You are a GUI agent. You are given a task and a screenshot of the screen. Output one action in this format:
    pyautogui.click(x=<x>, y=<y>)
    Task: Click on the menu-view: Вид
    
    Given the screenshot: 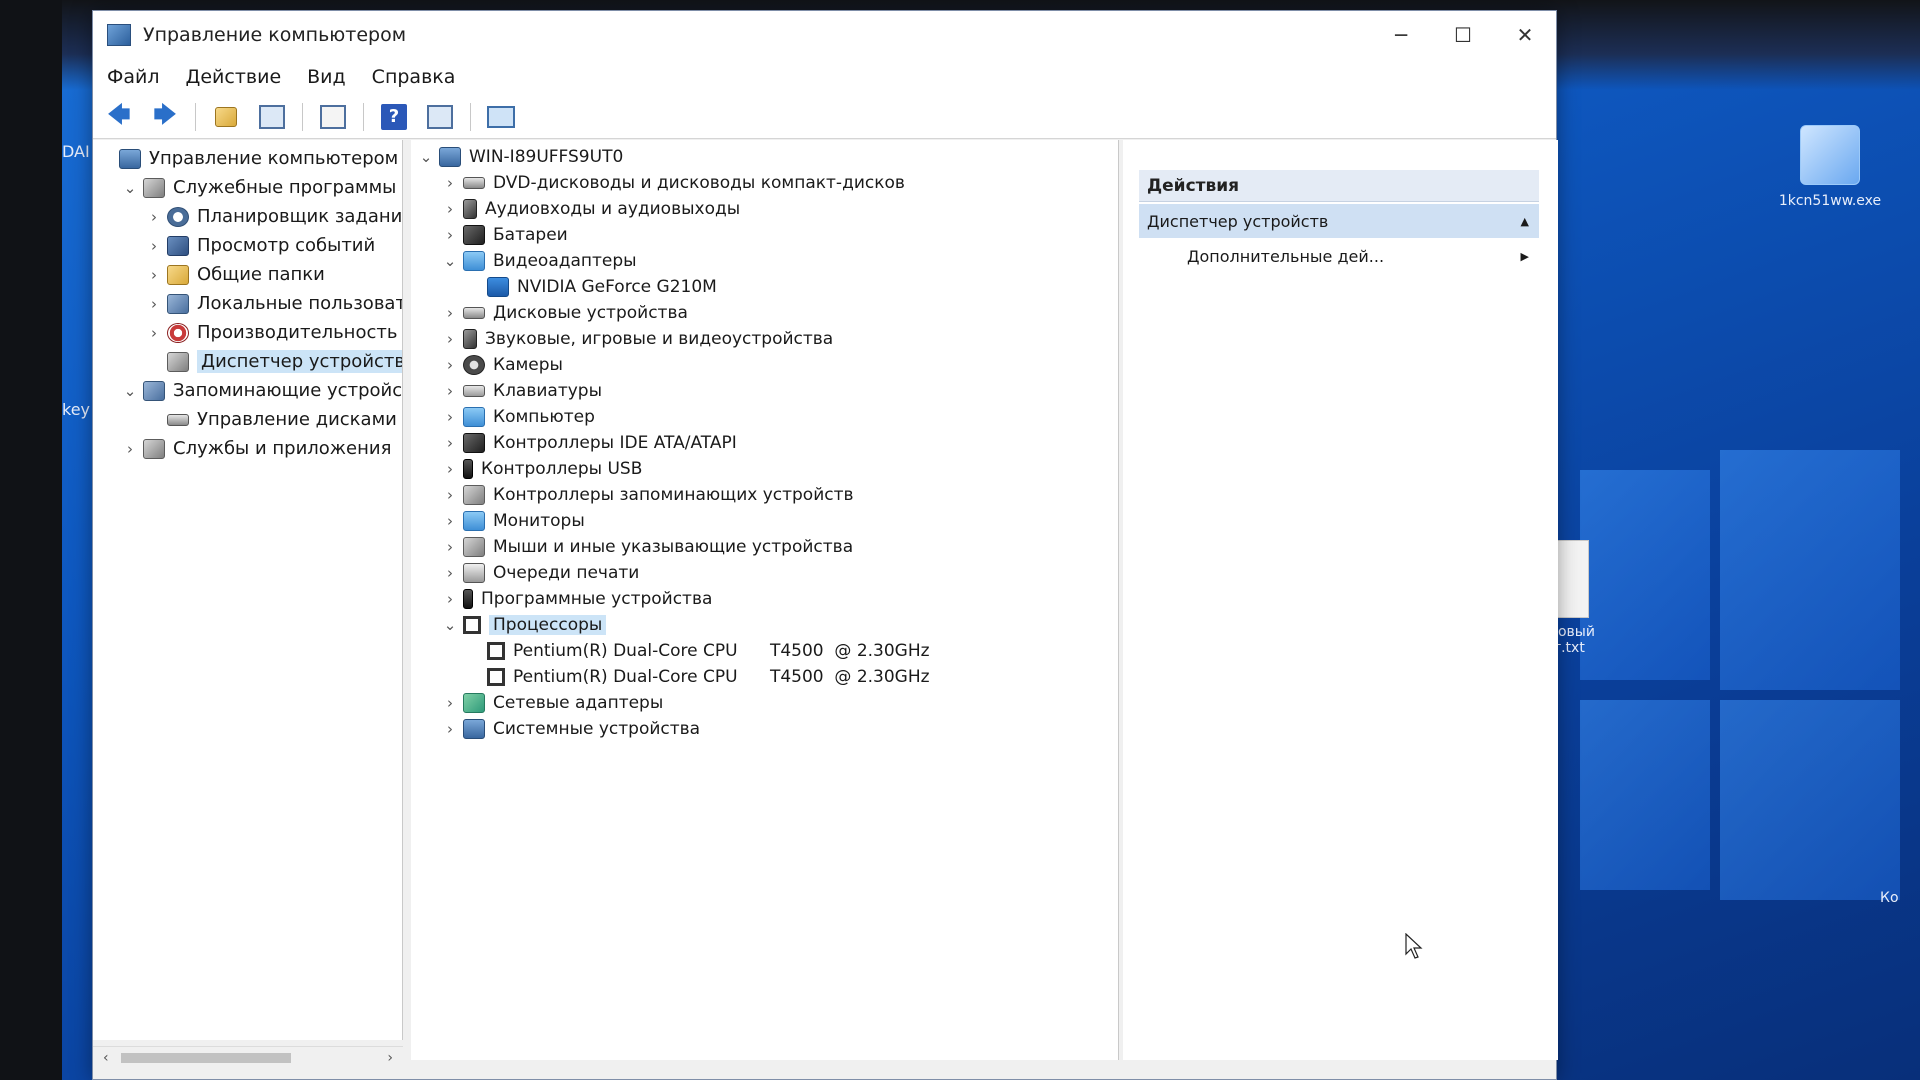 What is the action you would take?
    pyautogui.click(x=326, y=77)
    